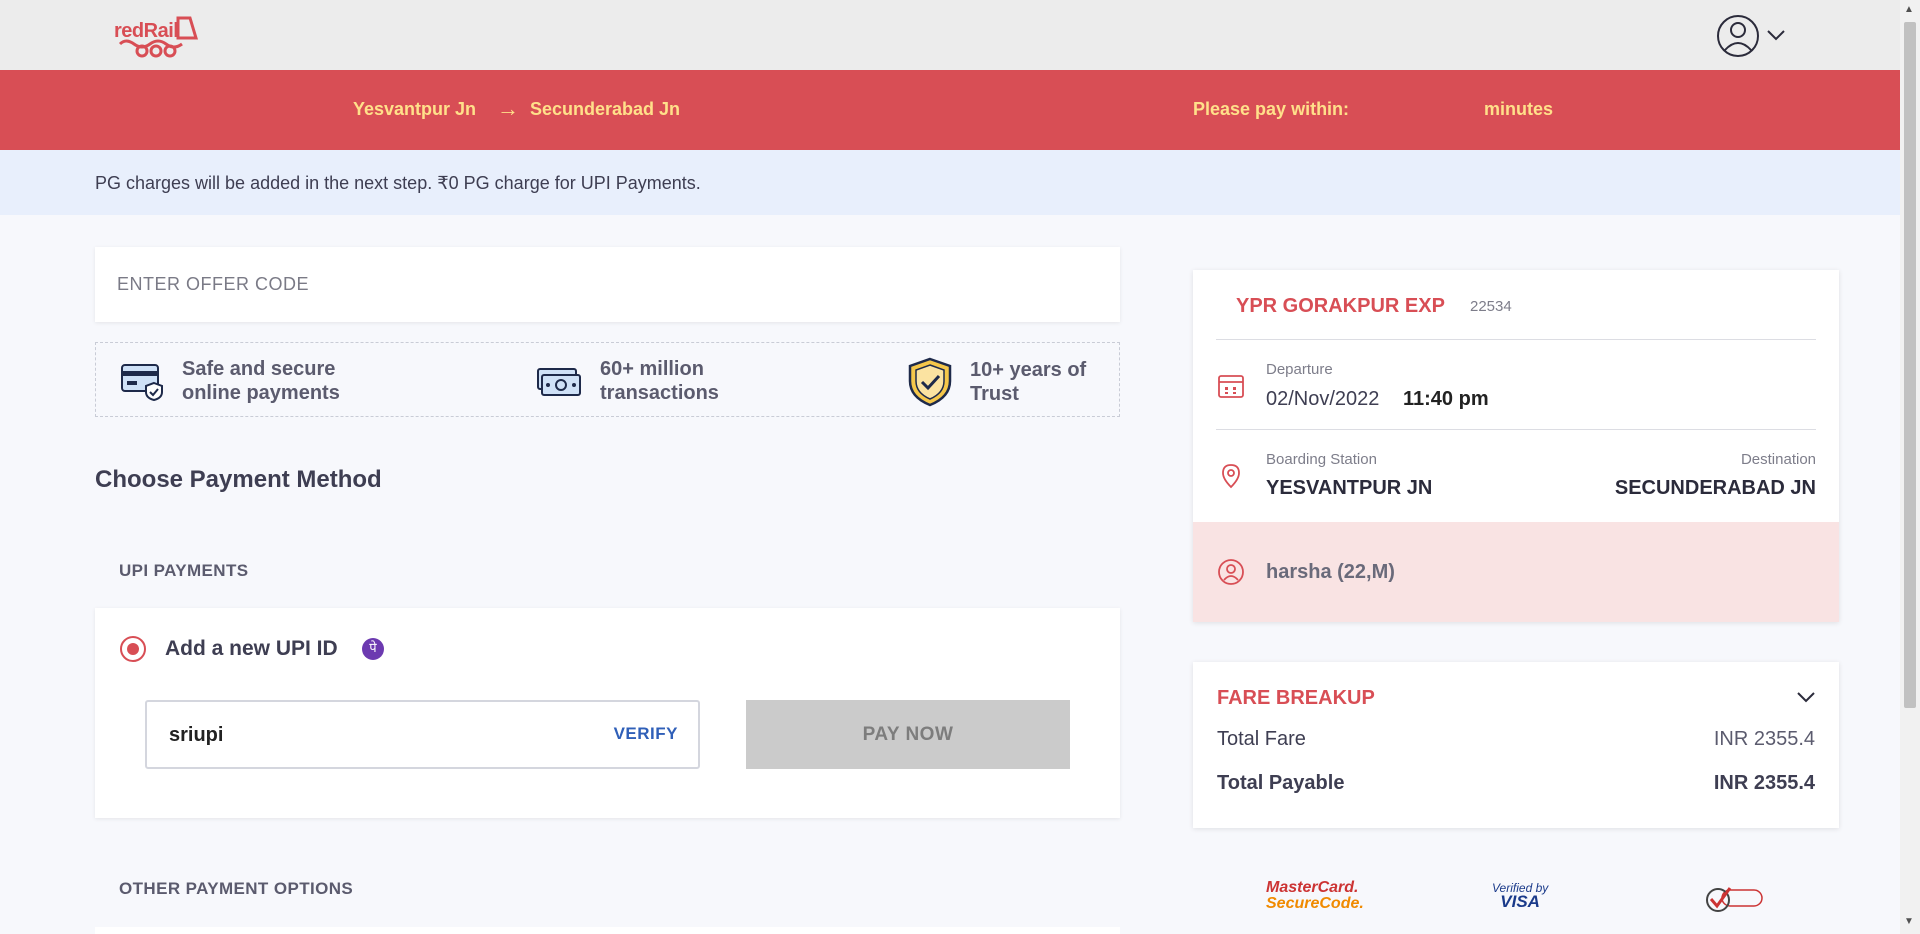 The image size is (1920, 934). I want to click on total-payable-label: Total Payable, so click(1281, 783).